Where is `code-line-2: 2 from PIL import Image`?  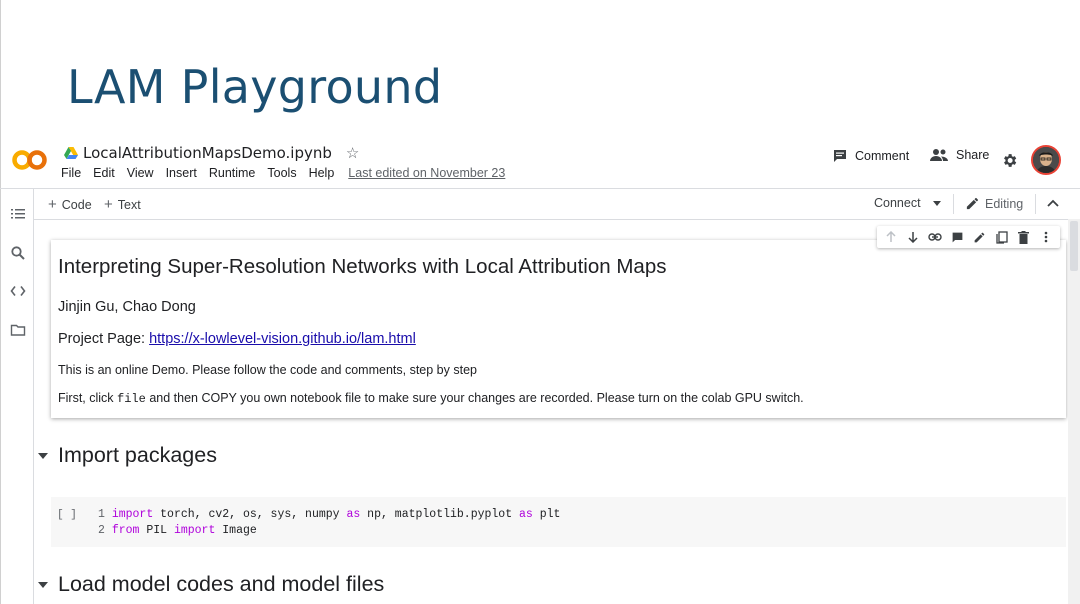
code-line-2: 2 from PIL import Image is located at coordinates (177, 530).